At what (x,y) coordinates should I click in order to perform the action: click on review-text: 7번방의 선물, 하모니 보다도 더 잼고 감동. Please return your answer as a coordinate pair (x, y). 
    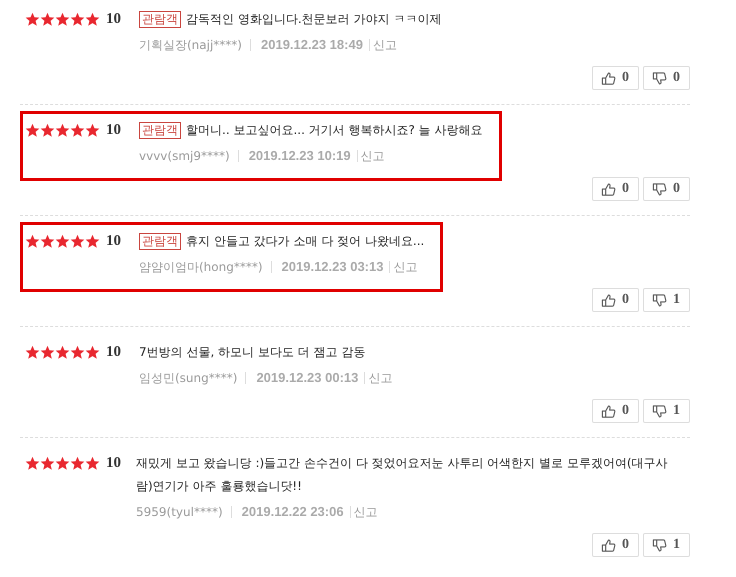
    Looking at the image, I should click on (252, 352).